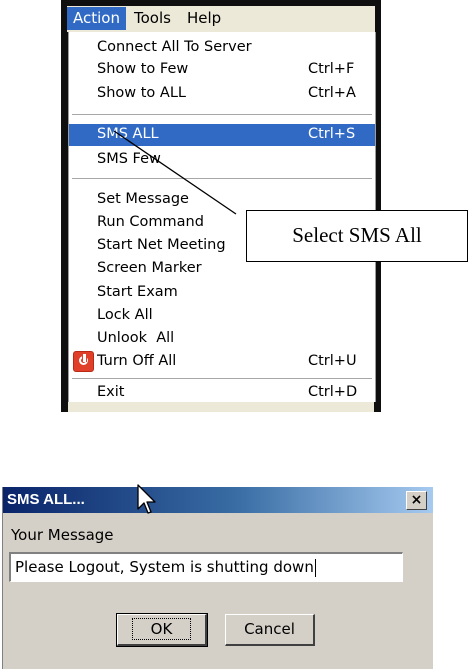 Image resolution: width=475 pixels, height=669 pixels. What do you see at coordinates (222, 316) in the screenshot?
I see `menu-item-lock-all: Lock All` at bounding box center [222, 316].